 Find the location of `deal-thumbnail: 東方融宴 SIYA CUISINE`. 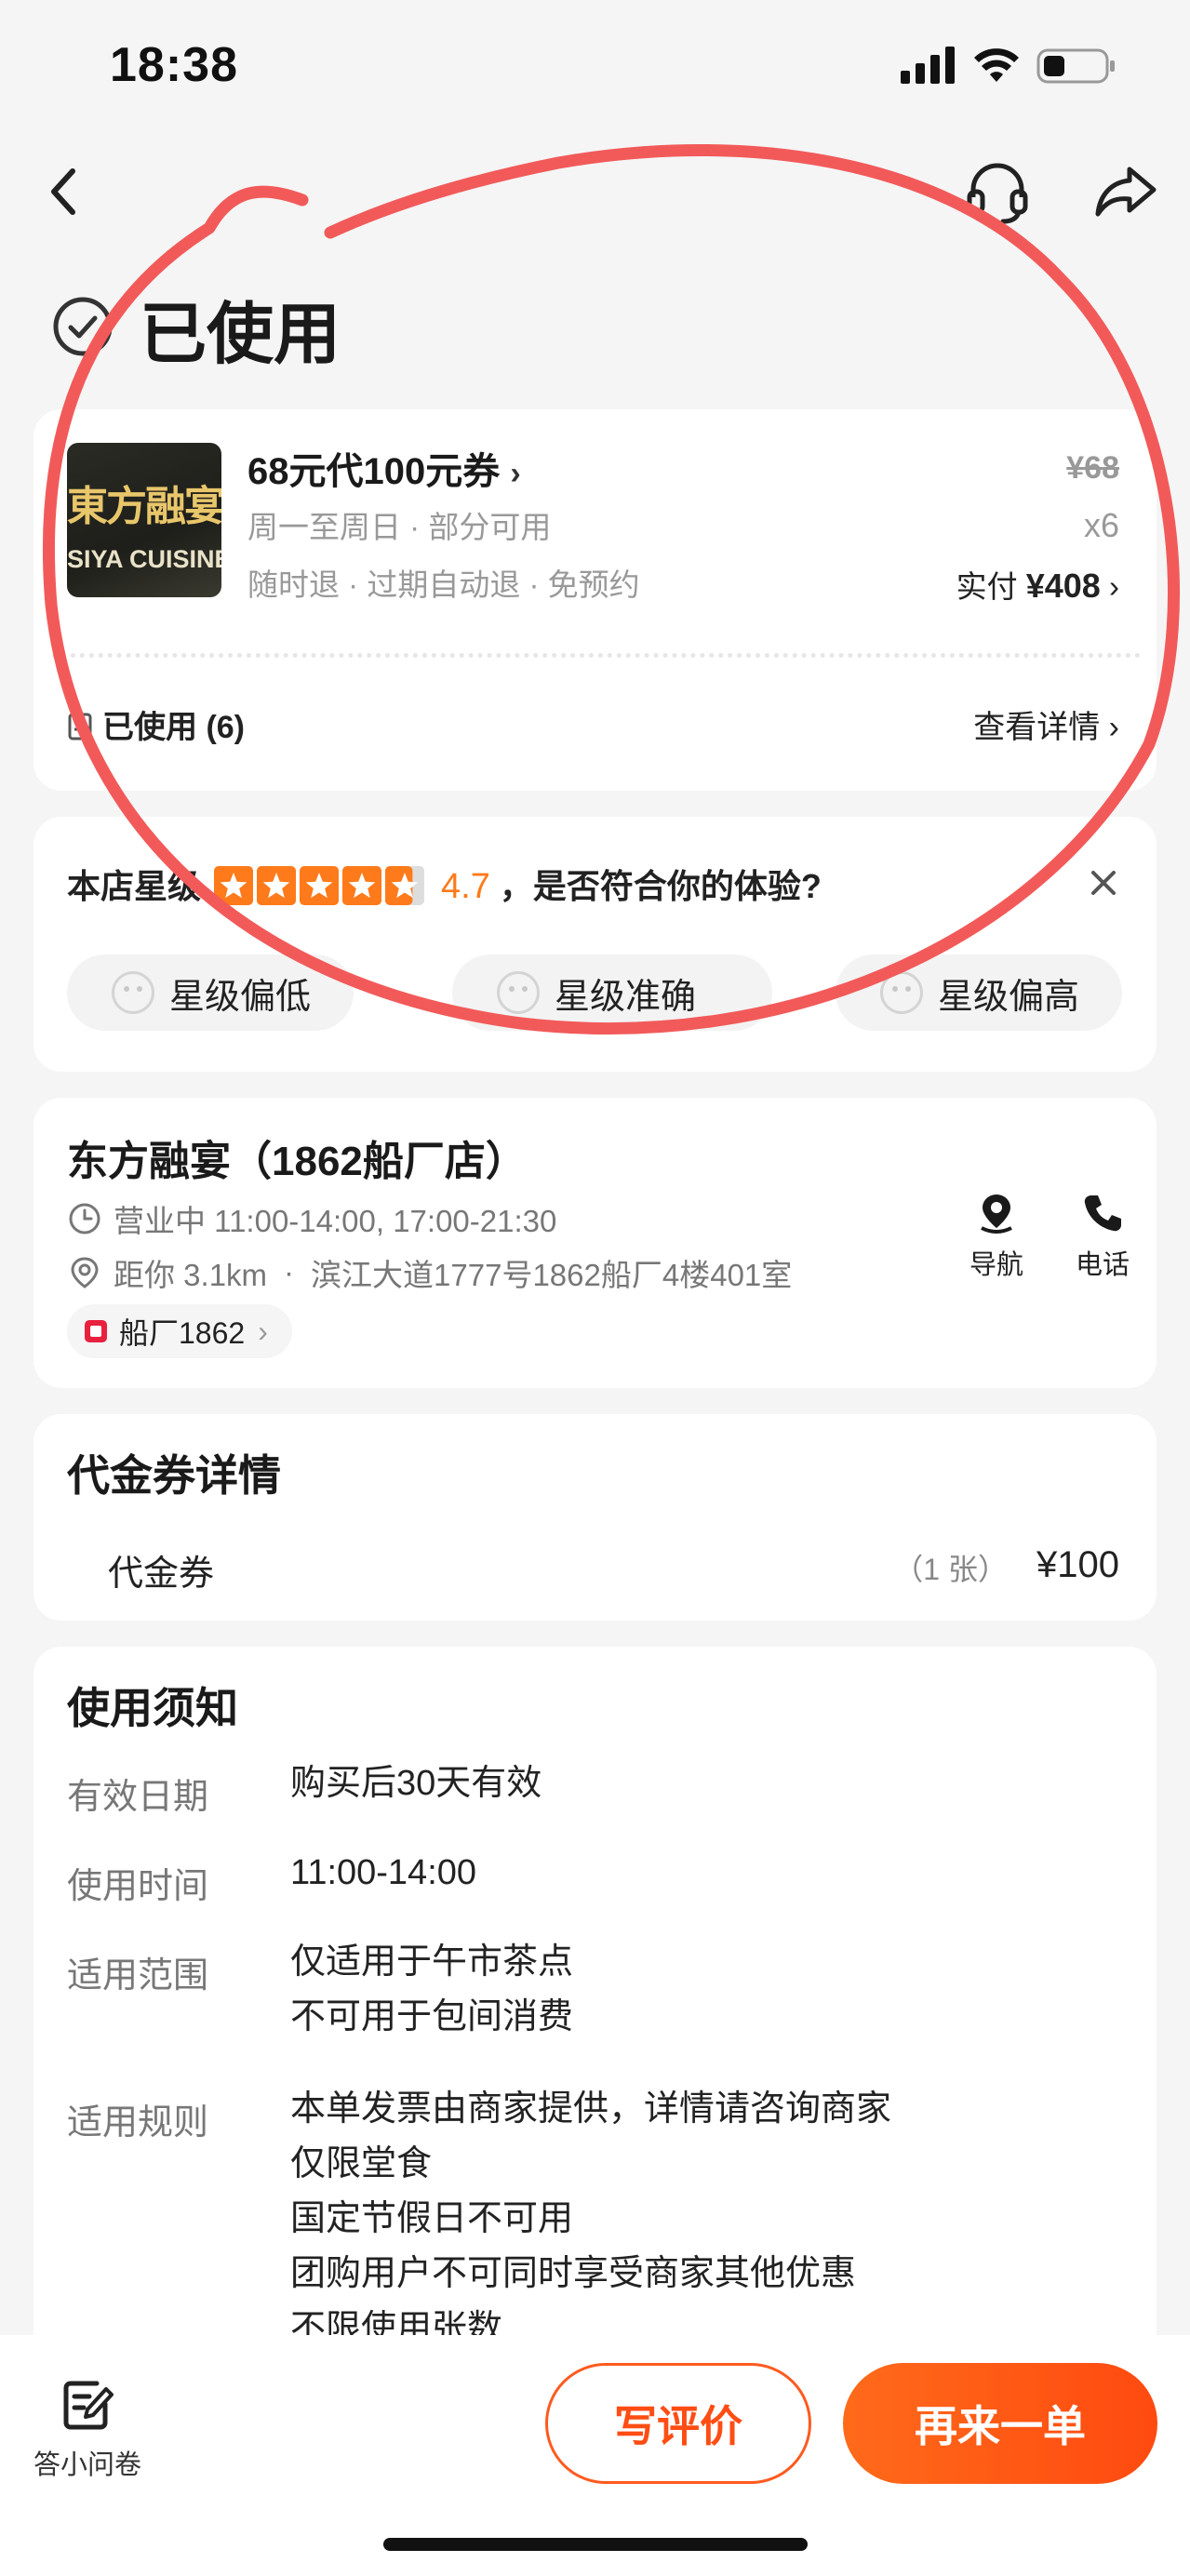

deal-thumbnail: 東方融宴 SIYA CUISINE is located at coordinates (144, 520).